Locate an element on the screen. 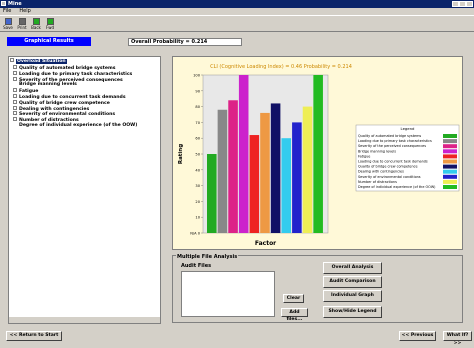 The image size is (474, 348). y-axis-label: Rating is located at coordinates (181, 154).